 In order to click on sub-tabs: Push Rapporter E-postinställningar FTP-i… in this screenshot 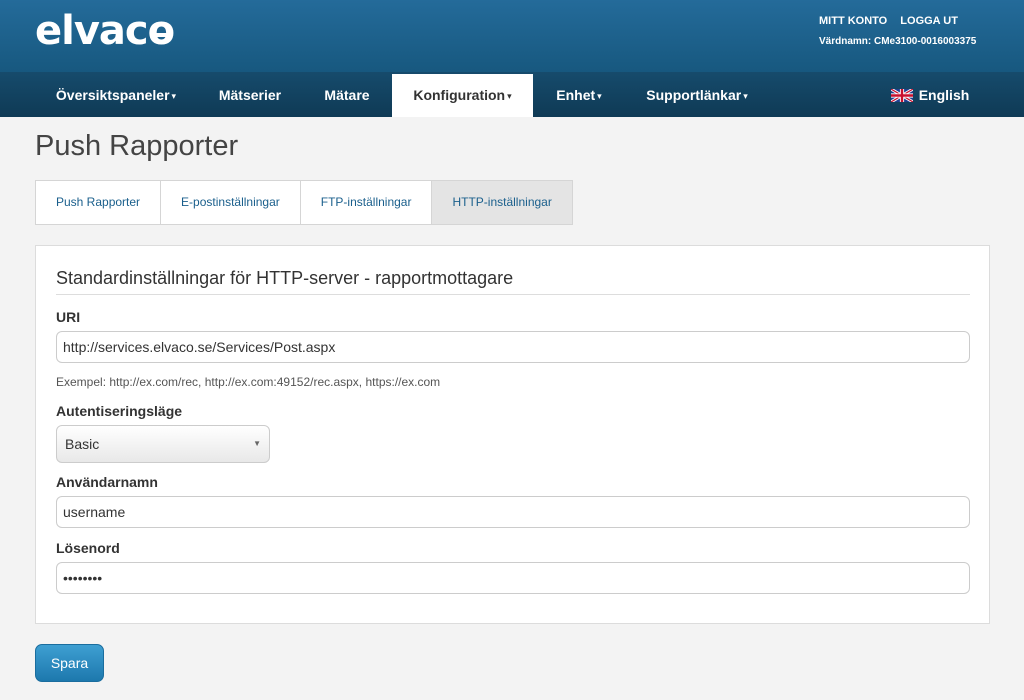, I will do `click(304, 202)`.